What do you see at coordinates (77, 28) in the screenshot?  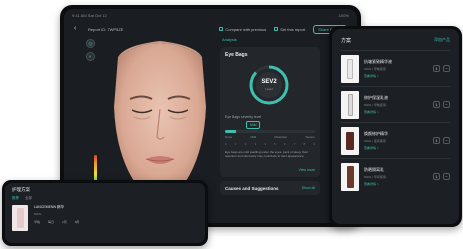 I see `back-arrow-icon: ‹` at bounding box center [77, 28].